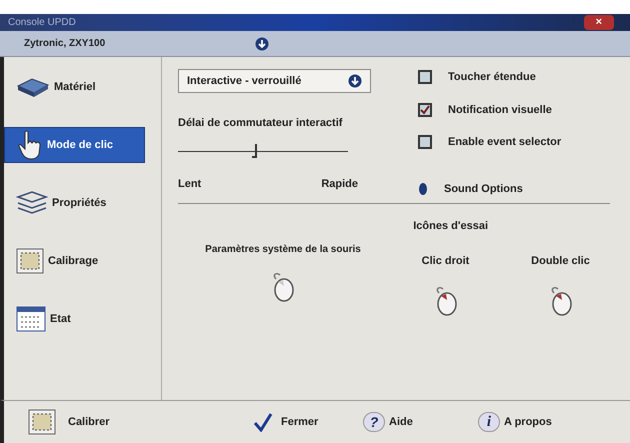 This screenshot has height=443, width=630. I want to click on mouse-settings-label: Paramètres système de la souris, so click(283, 249).